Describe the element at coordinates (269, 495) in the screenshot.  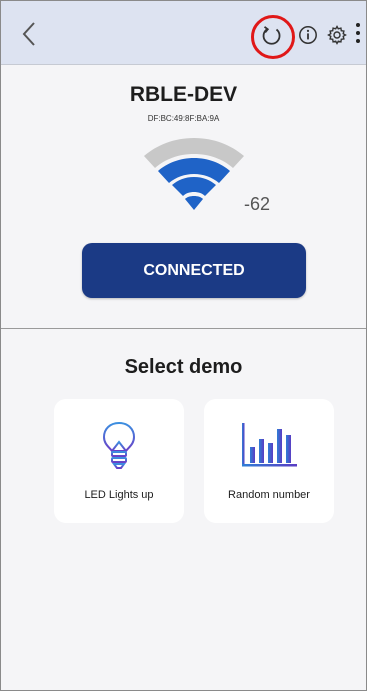
I see `demo-card-label: Random number` at that location.